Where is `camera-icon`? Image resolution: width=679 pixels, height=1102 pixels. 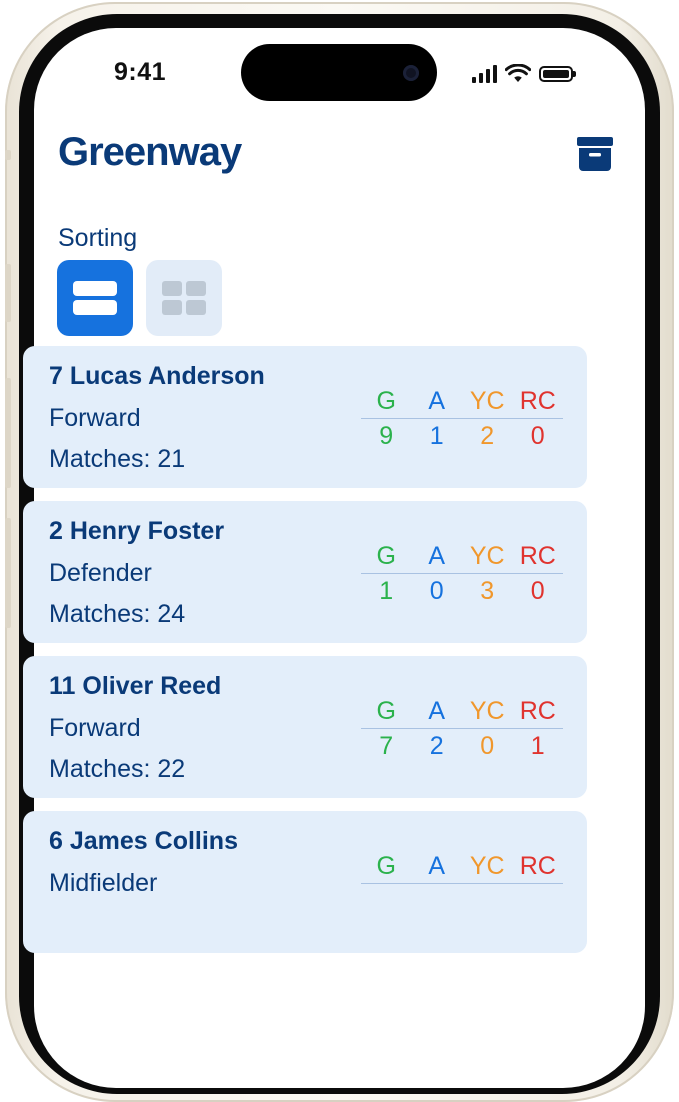
camera-icon is located at coordinates (411, 73).